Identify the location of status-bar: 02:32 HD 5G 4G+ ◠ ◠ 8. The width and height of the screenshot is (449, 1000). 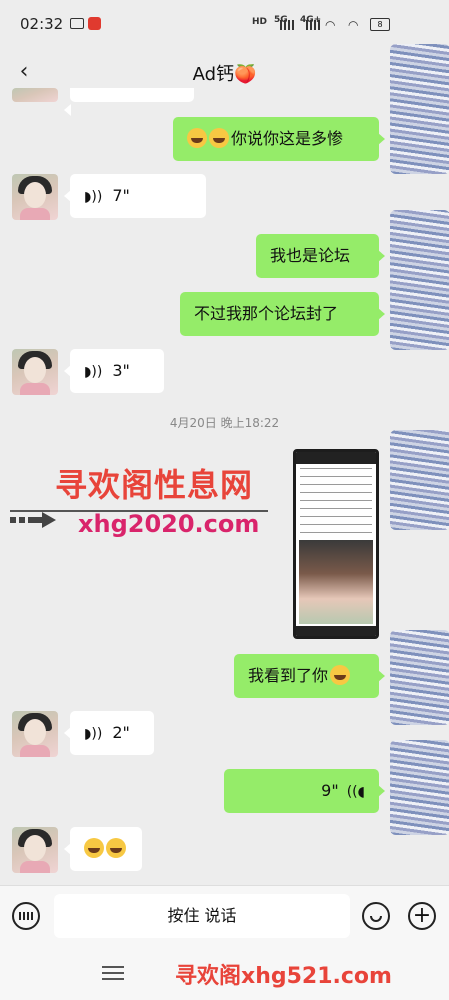
(224, 24).